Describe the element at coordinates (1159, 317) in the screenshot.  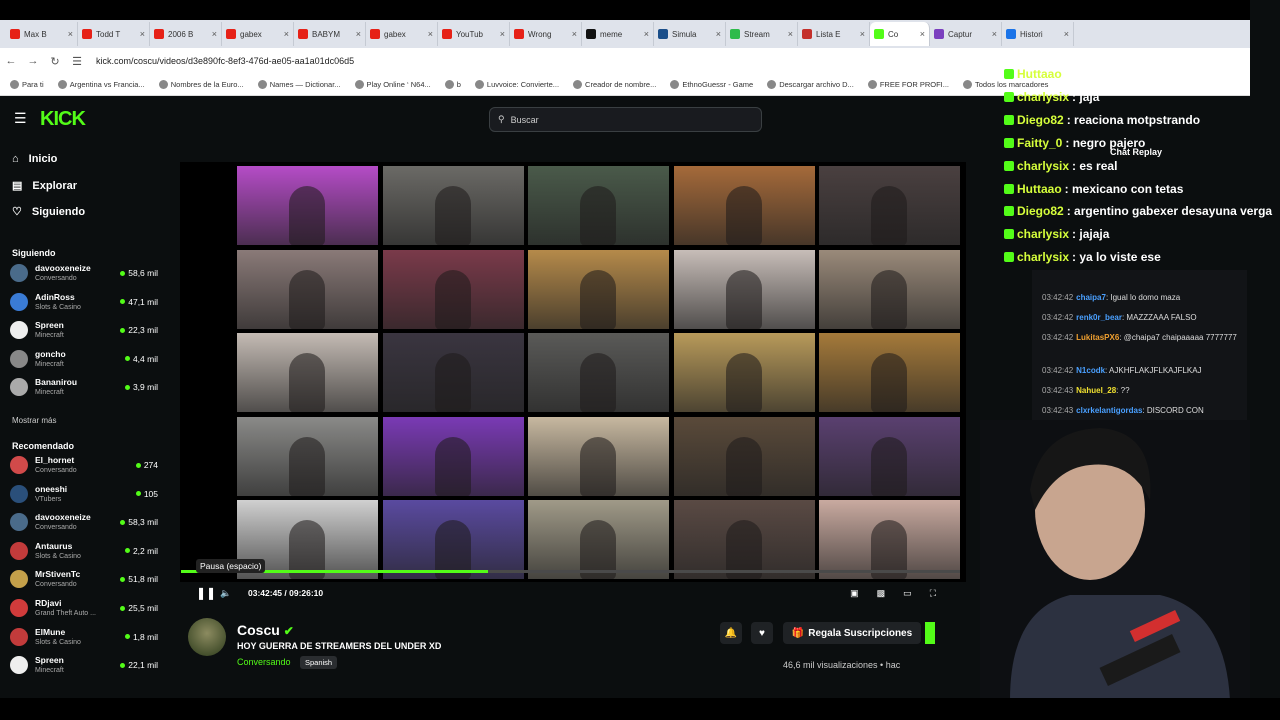
I see `chat-text: : MAZZZAAA FALSO` at that location.